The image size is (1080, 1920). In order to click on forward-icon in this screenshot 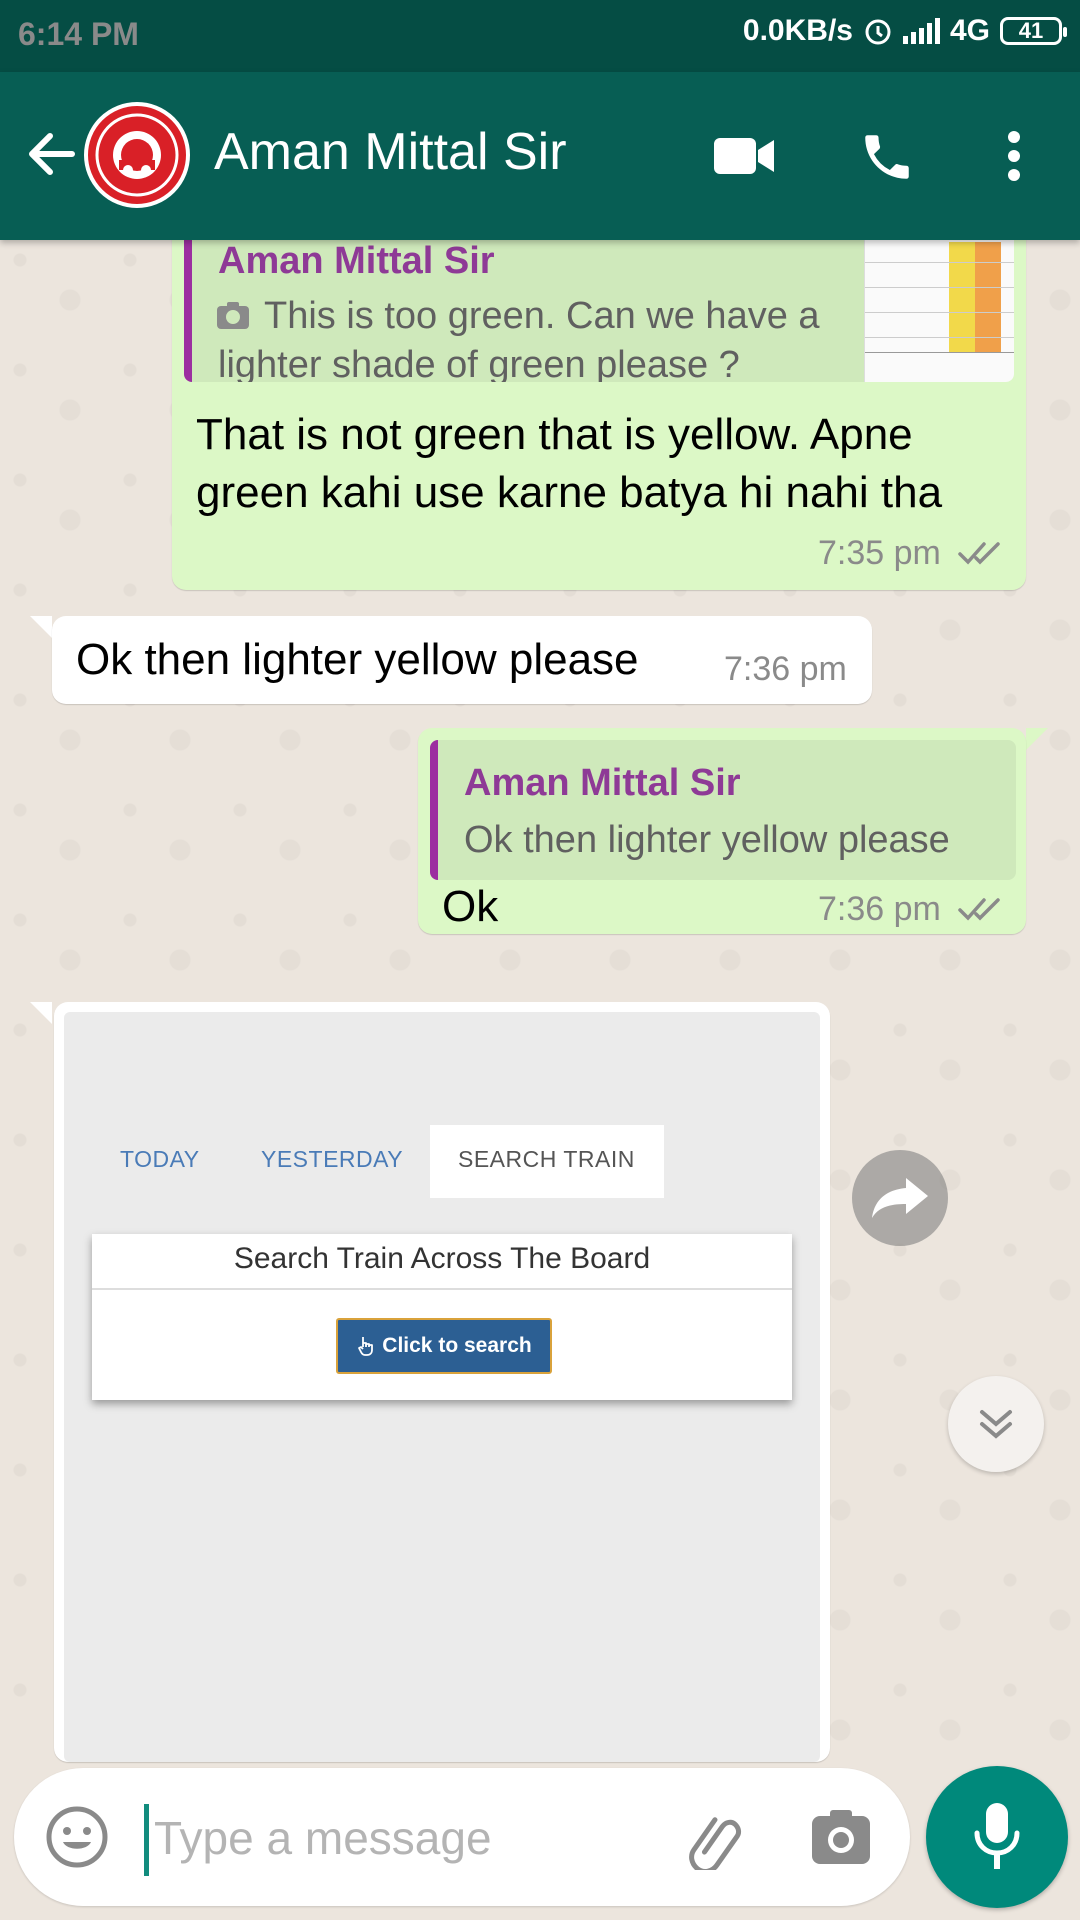, I will do `click(900, 1198)`.